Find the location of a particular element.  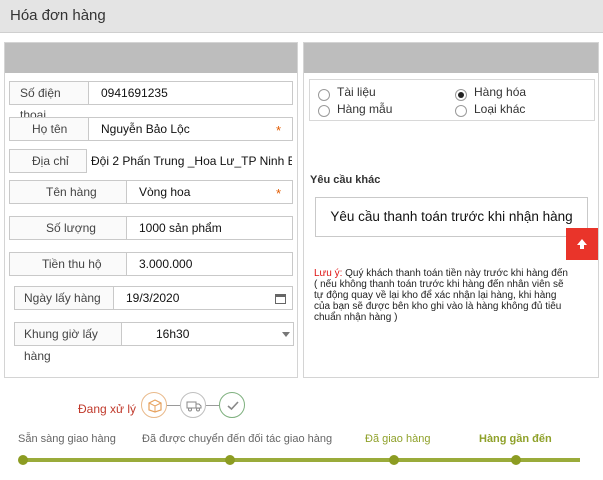

timeline-label: Đã giao hàng is located at coordinates (398, 439).